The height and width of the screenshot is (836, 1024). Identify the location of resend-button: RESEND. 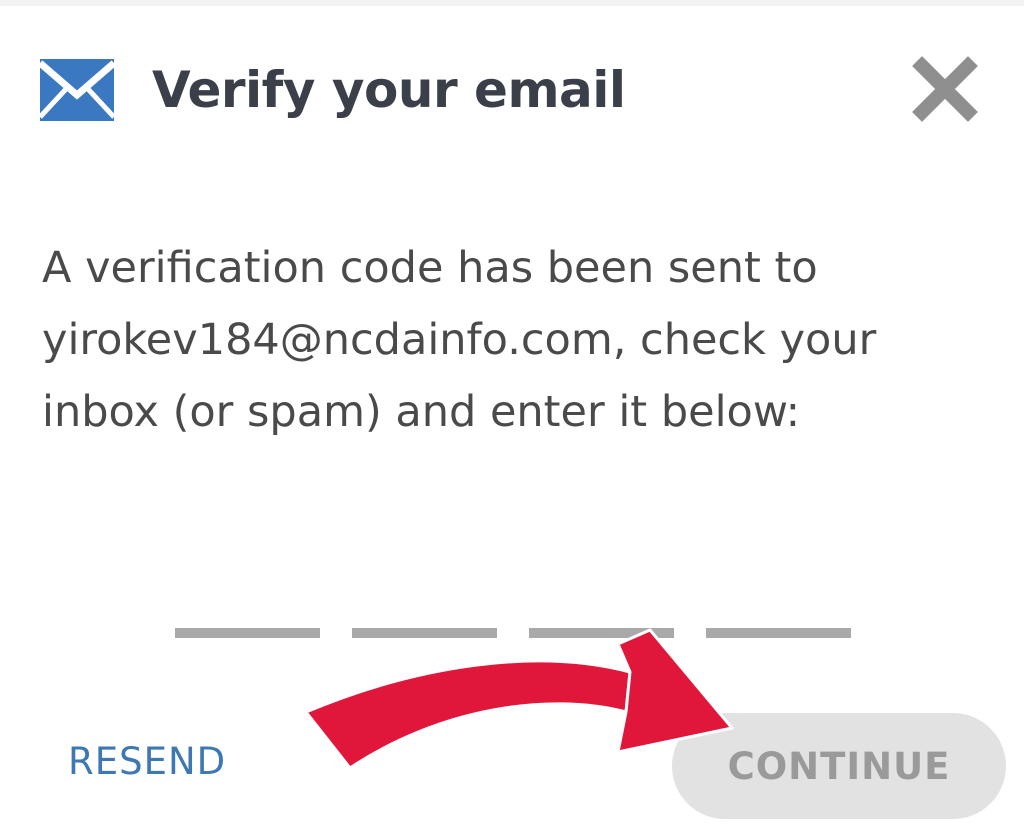
(147, 761).